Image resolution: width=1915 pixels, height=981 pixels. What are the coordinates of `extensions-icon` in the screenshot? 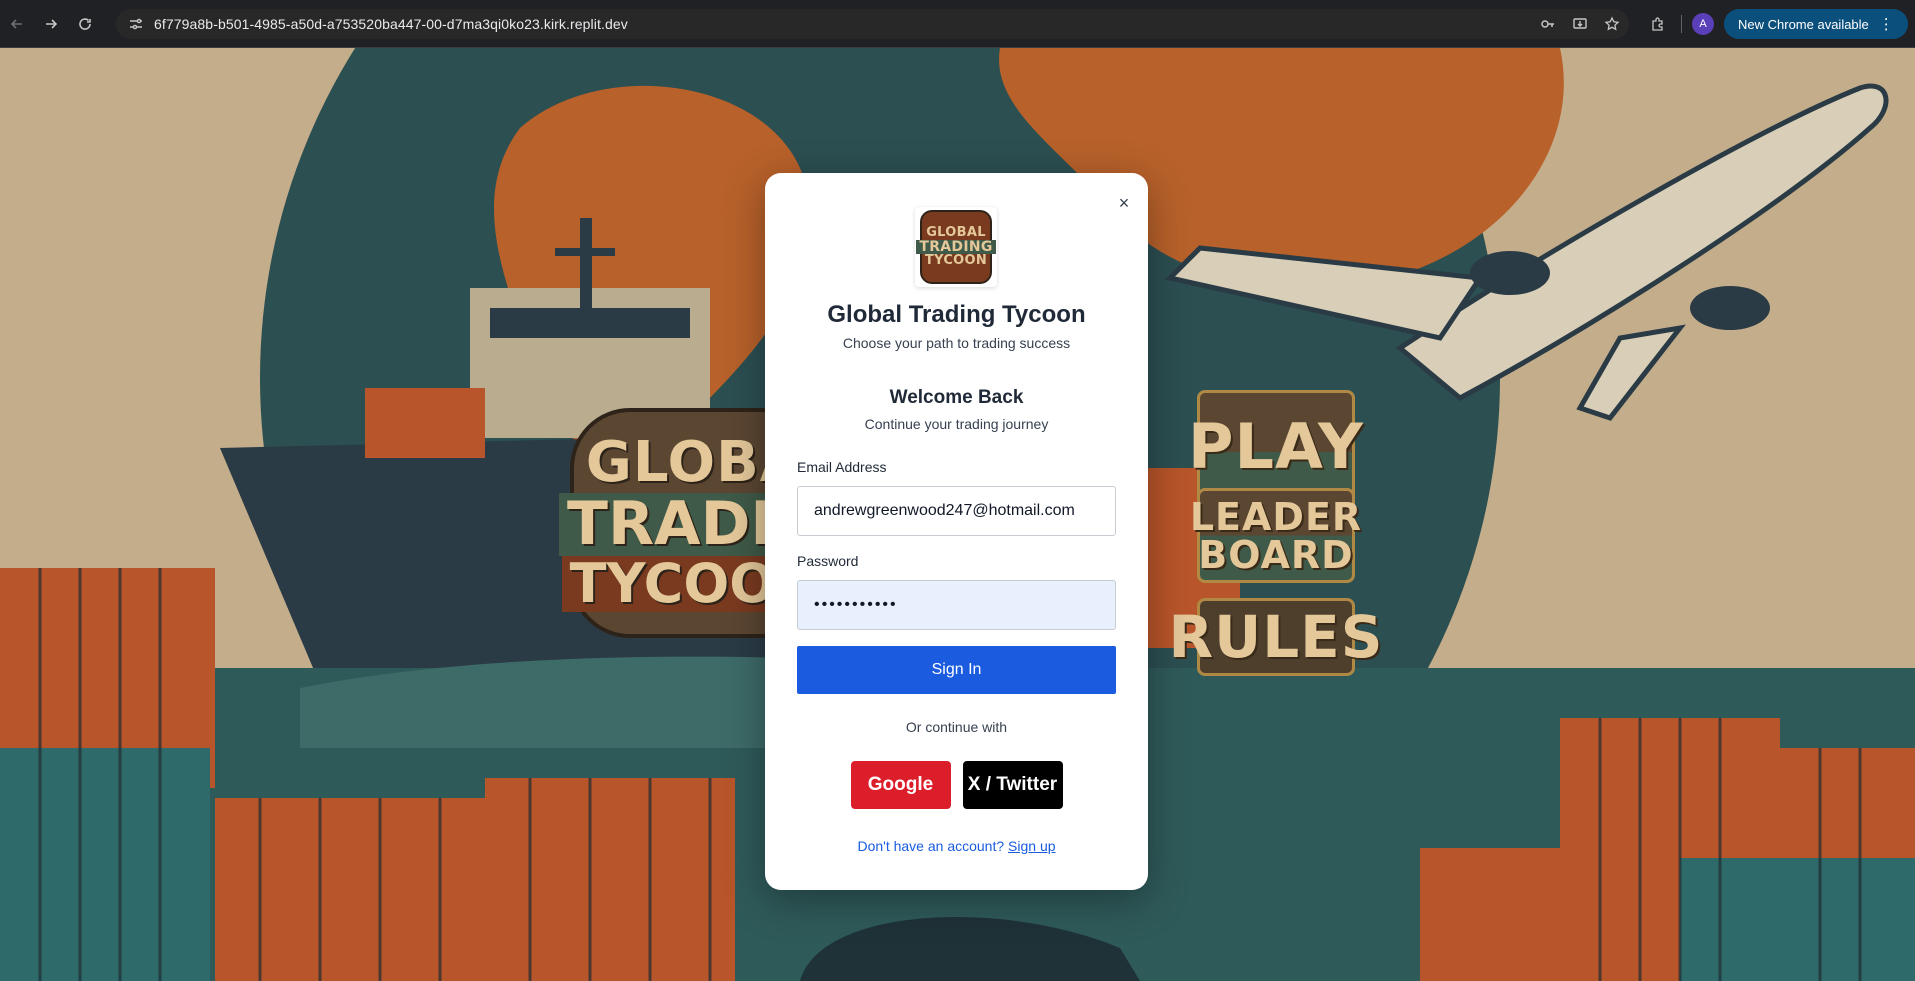 It's located at (1658, 24).